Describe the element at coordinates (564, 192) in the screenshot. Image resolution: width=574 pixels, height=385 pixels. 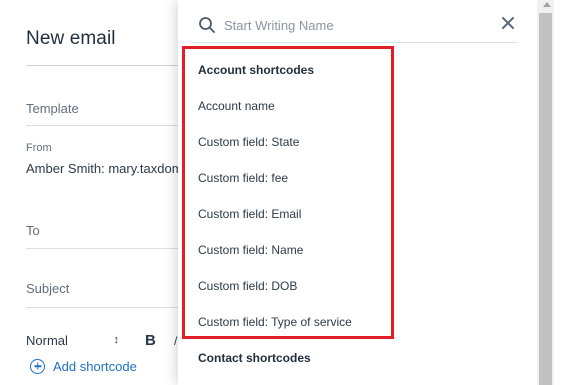
I see `page-gutter` at that location.